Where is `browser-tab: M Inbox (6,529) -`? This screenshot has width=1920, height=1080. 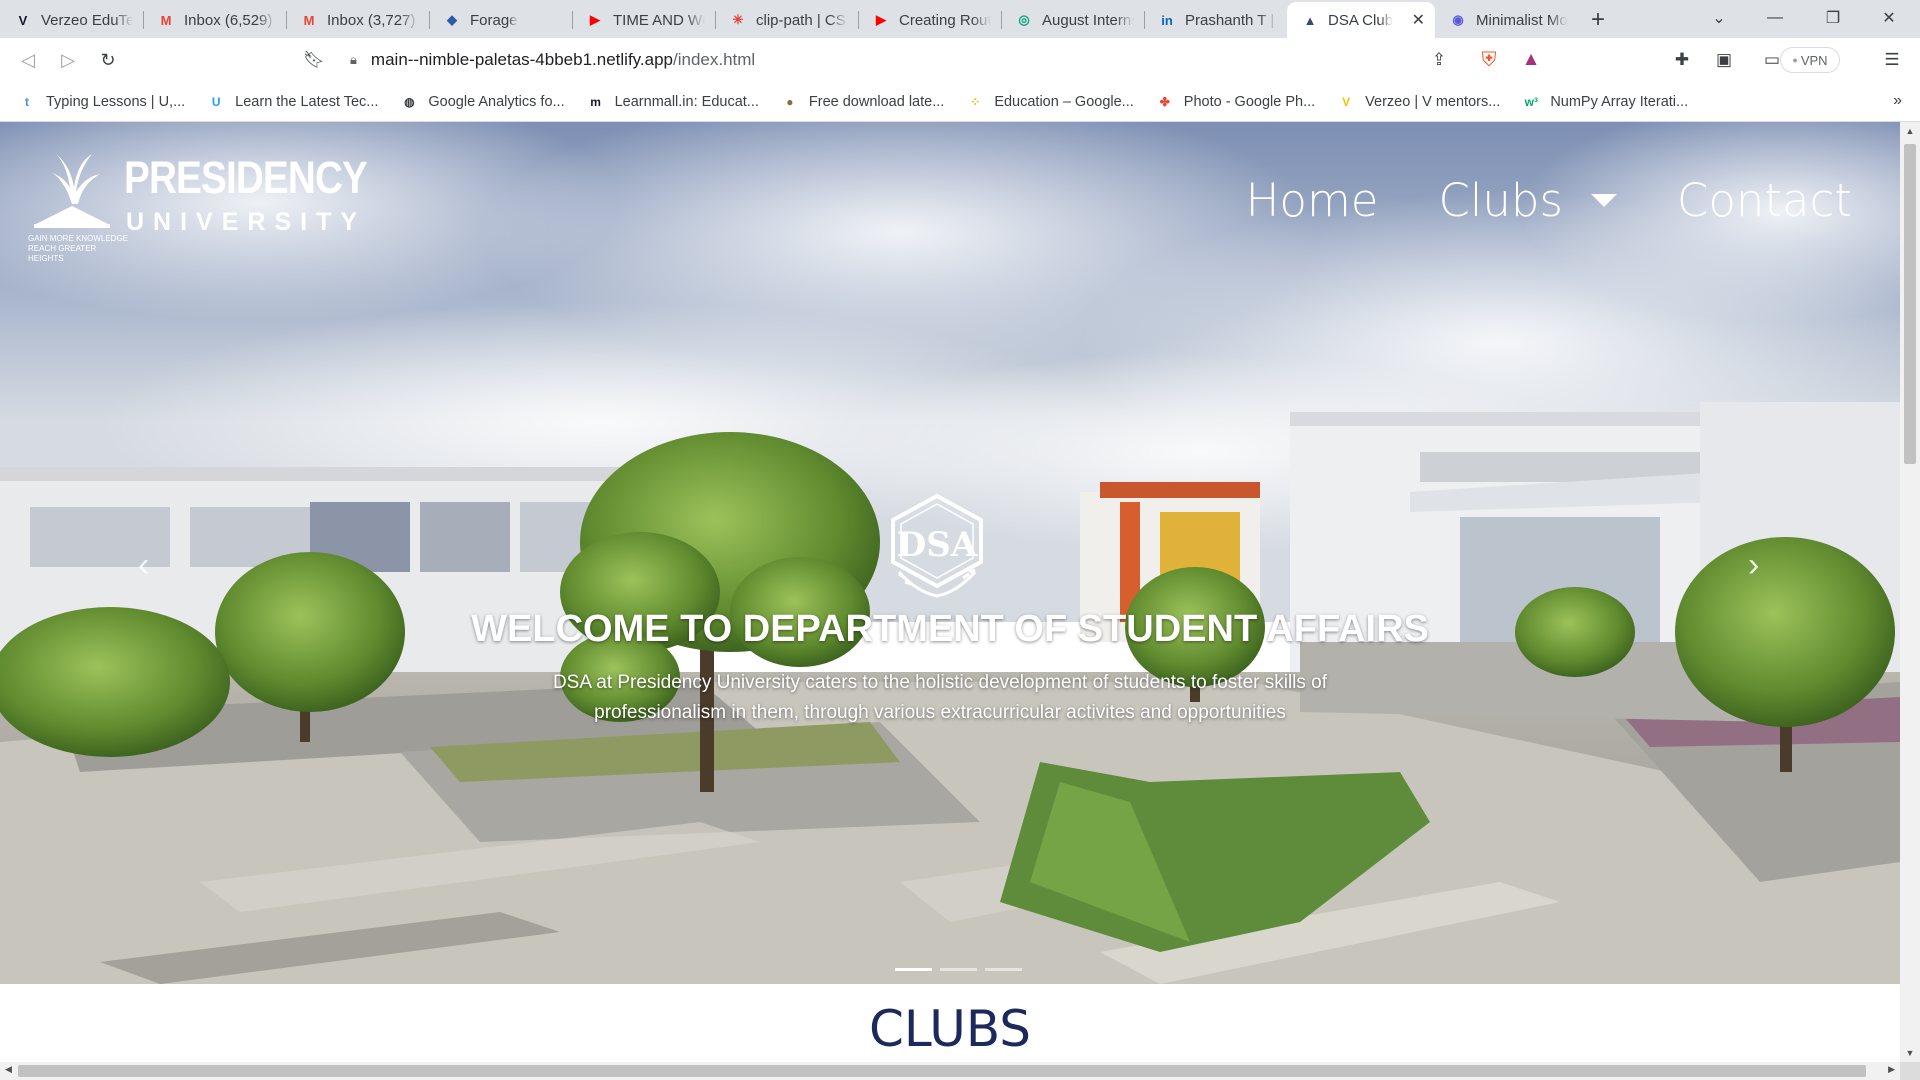
browser-tab: M Inbox (6,529) - is located at coordinates (214, 20).